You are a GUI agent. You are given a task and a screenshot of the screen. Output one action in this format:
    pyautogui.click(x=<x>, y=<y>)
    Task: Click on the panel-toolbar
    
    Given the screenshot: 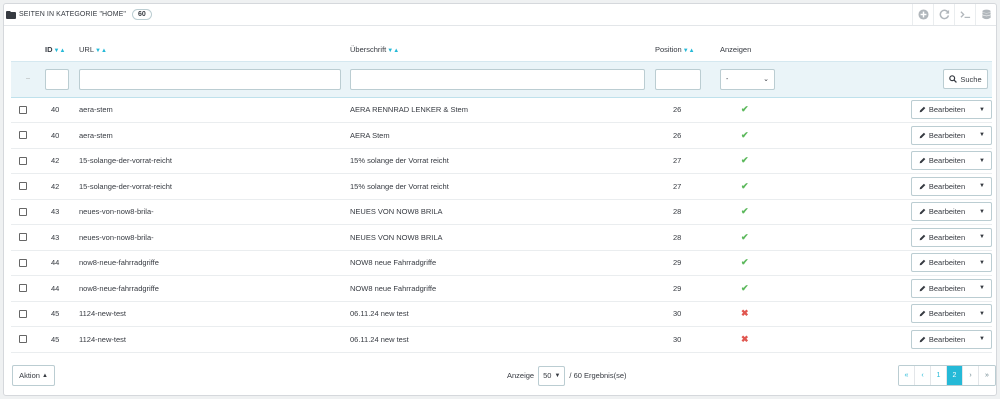 What is the action you would take?
    pyautogui.click(x=954, y=14)
    